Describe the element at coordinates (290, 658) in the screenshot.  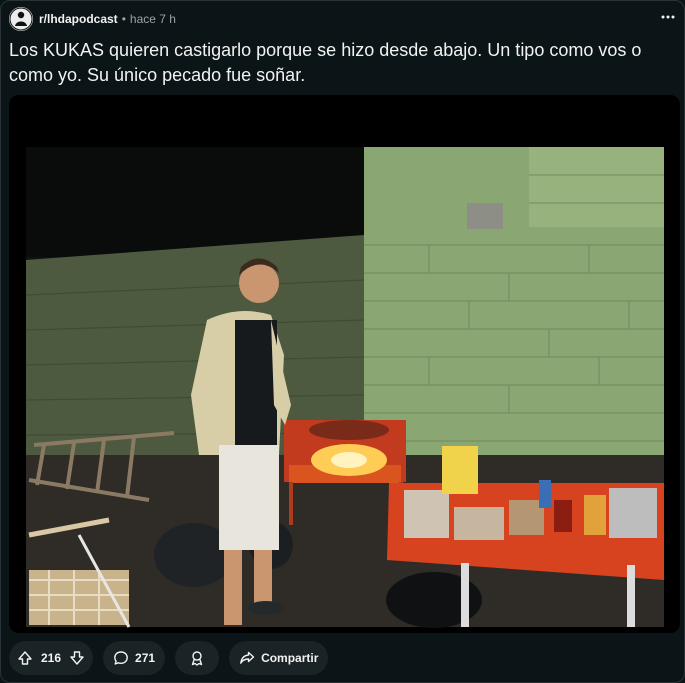
I see `share-label: Compartir` at that location.